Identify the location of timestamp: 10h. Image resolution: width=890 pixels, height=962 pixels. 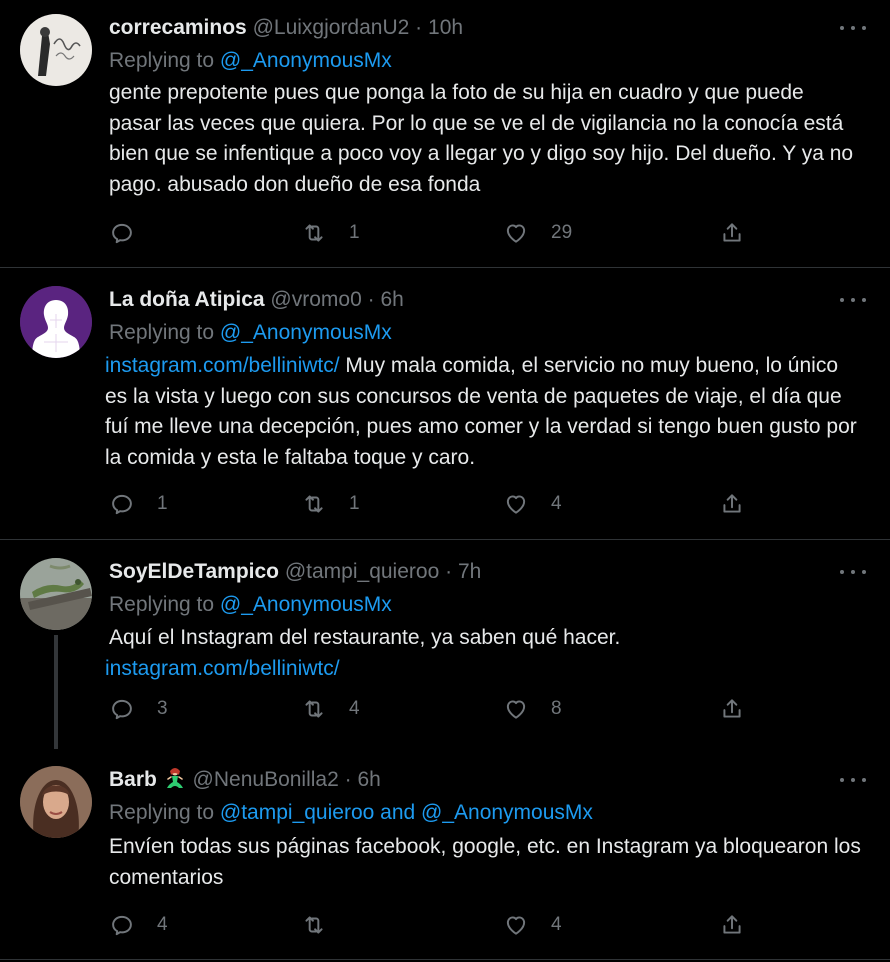
(445, 27).